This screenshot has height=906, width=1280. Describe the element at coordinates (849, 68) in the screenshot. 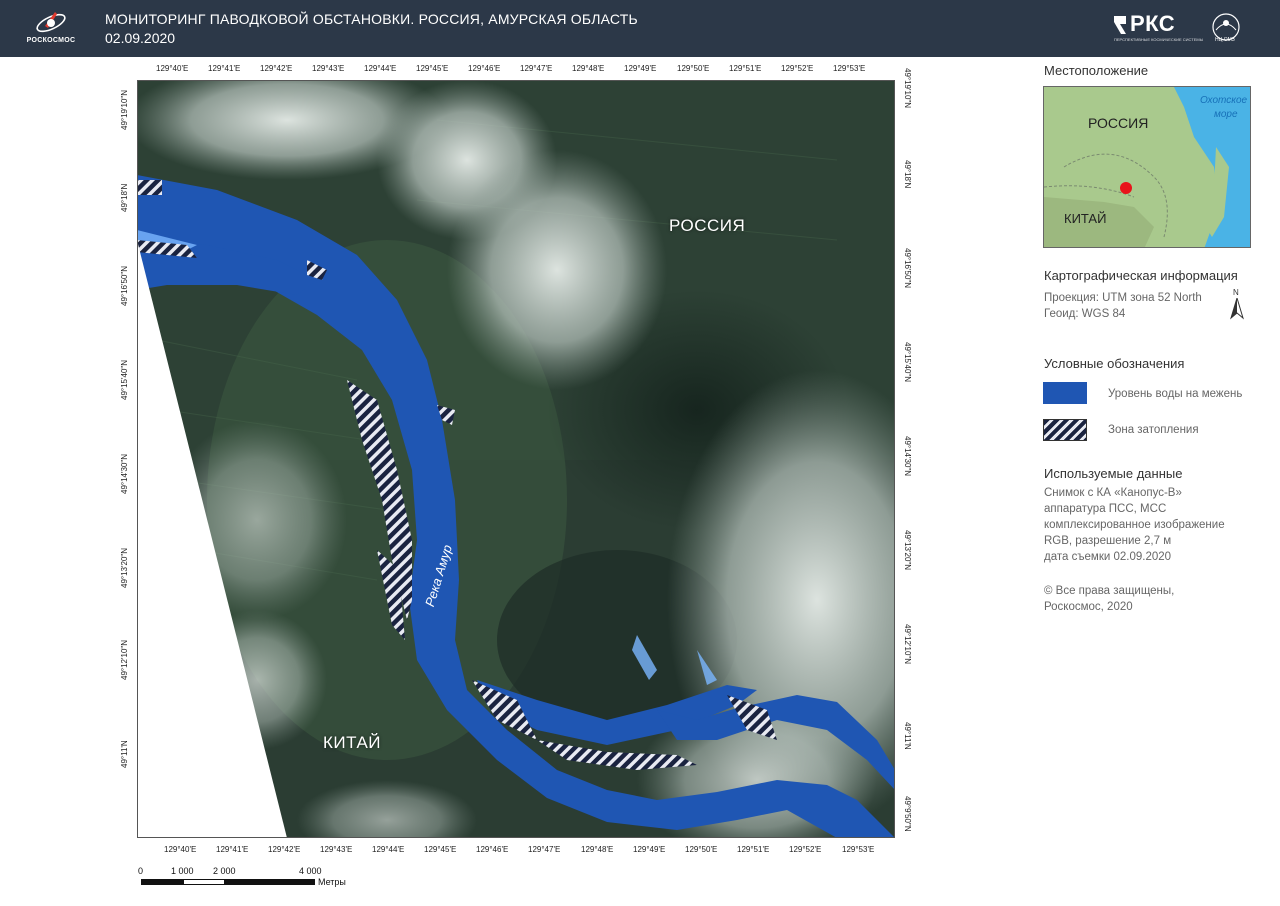

I see `lon-tick-top: 129°53'E` at that location.